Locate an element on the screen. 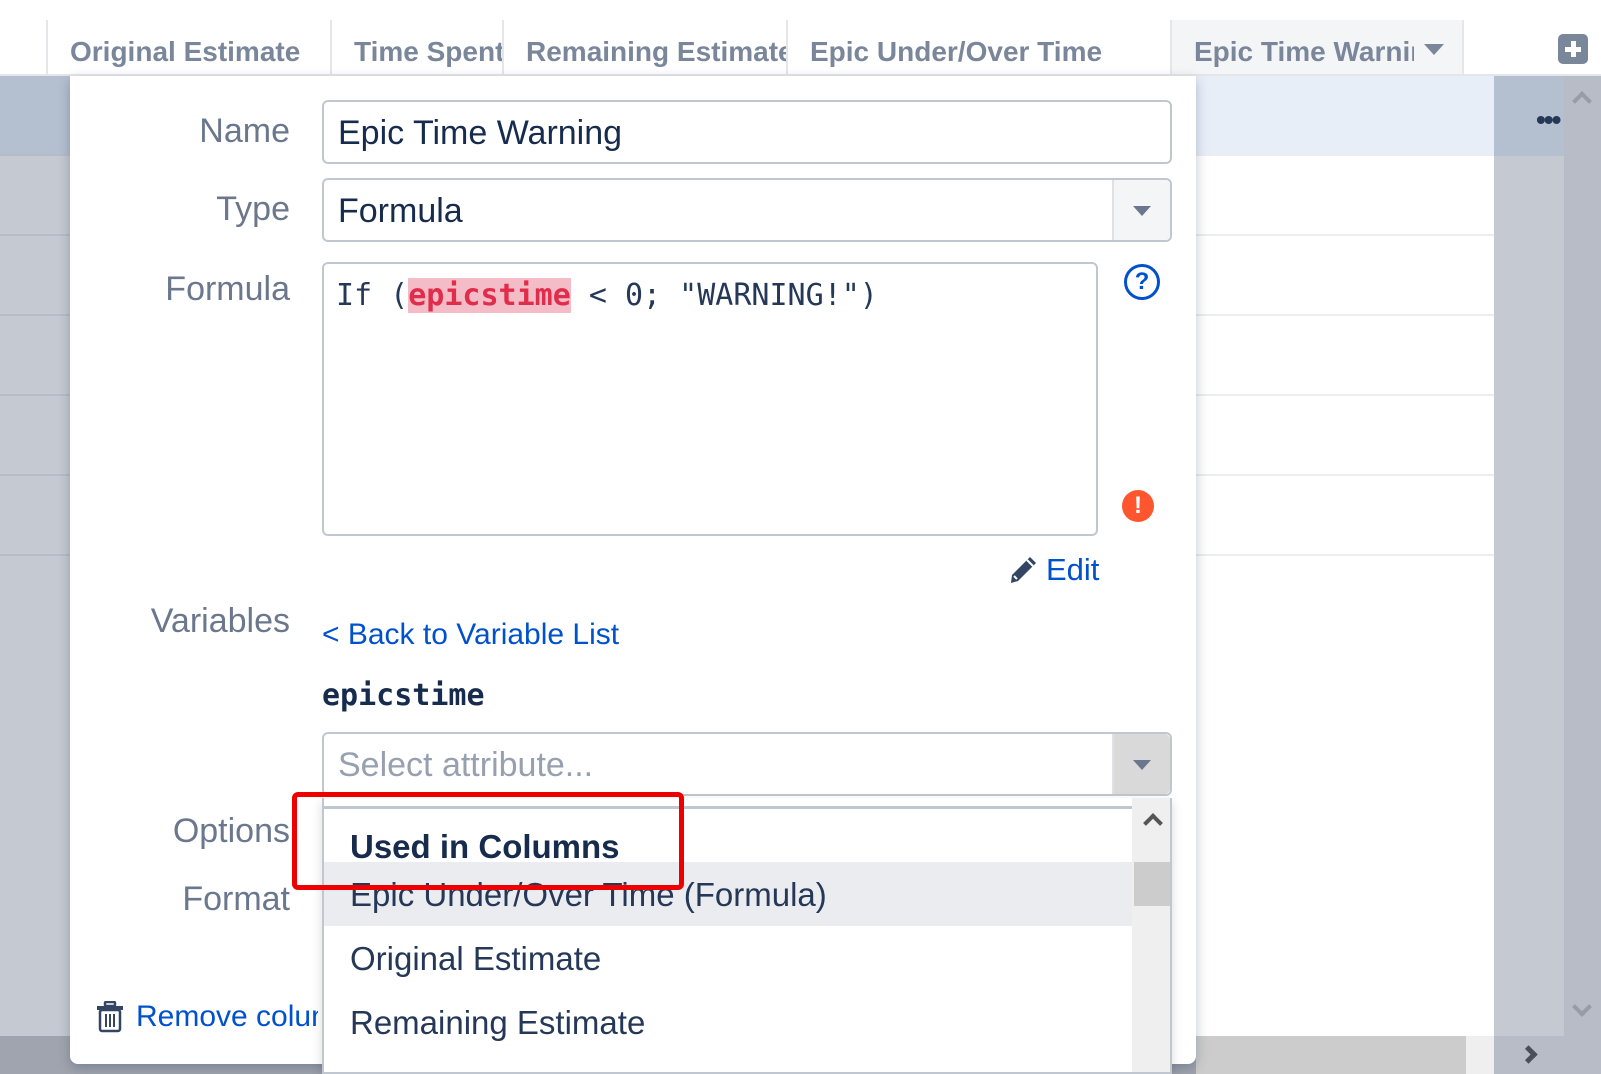  remove-column-label: Remove column is located at coordinates (227, 1016).